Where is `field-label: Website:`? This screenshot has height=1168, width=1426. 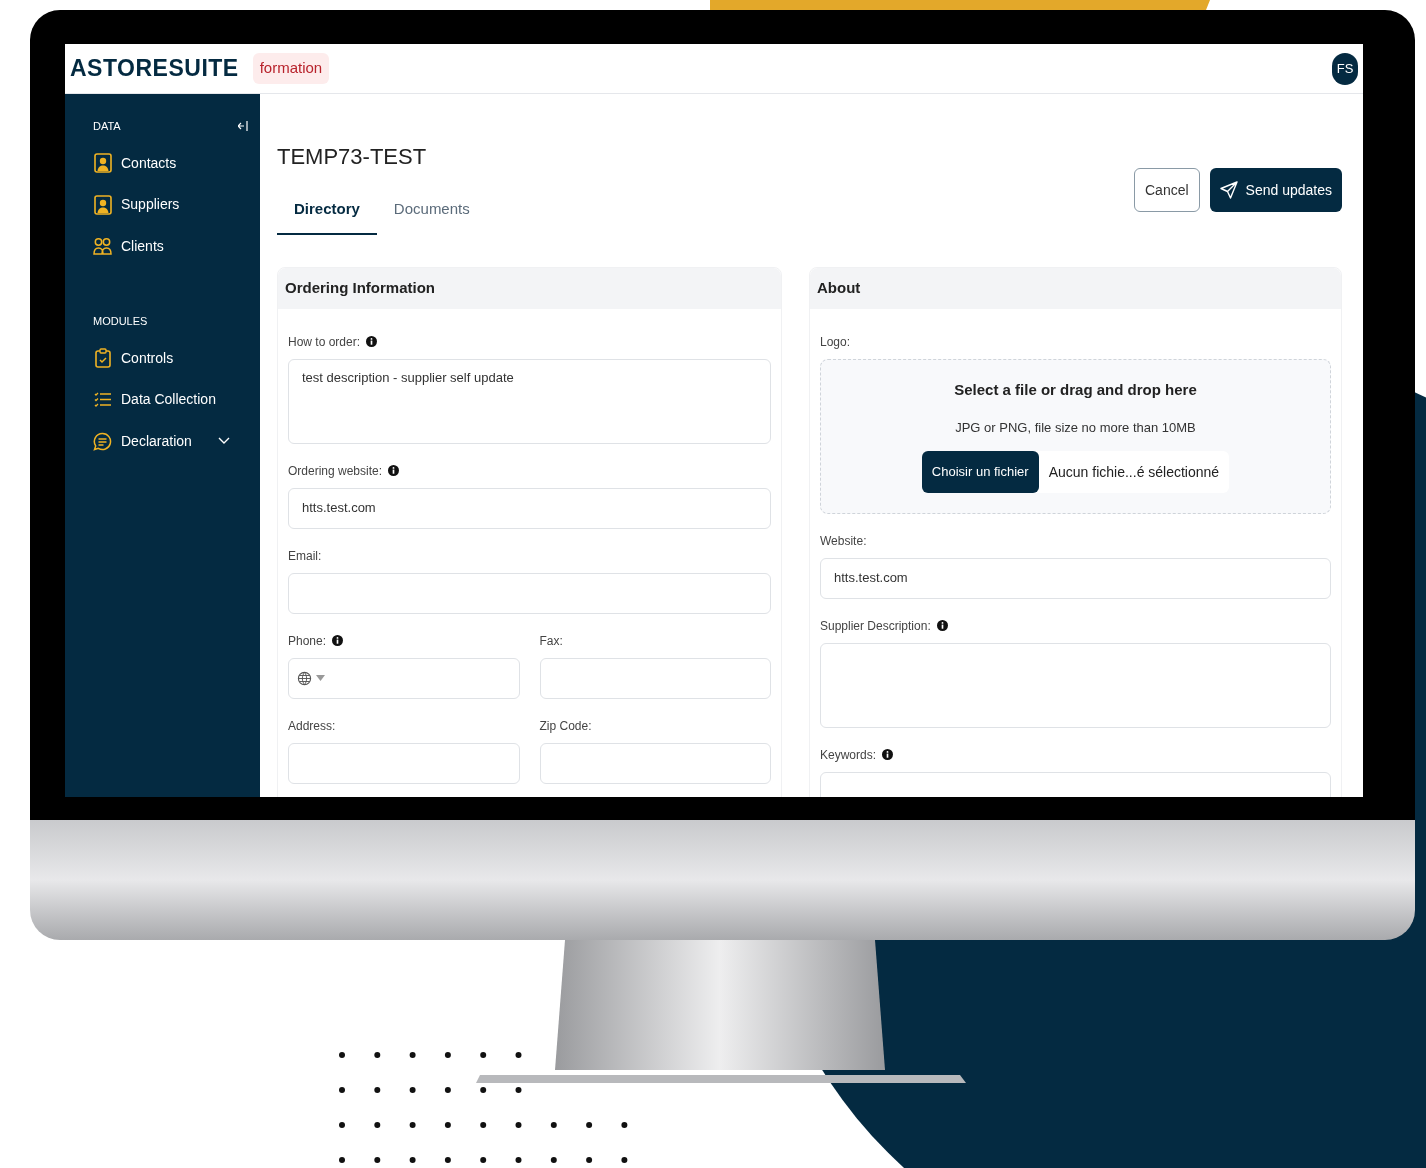
field-label: Website: is located at coordinates (843, 541).